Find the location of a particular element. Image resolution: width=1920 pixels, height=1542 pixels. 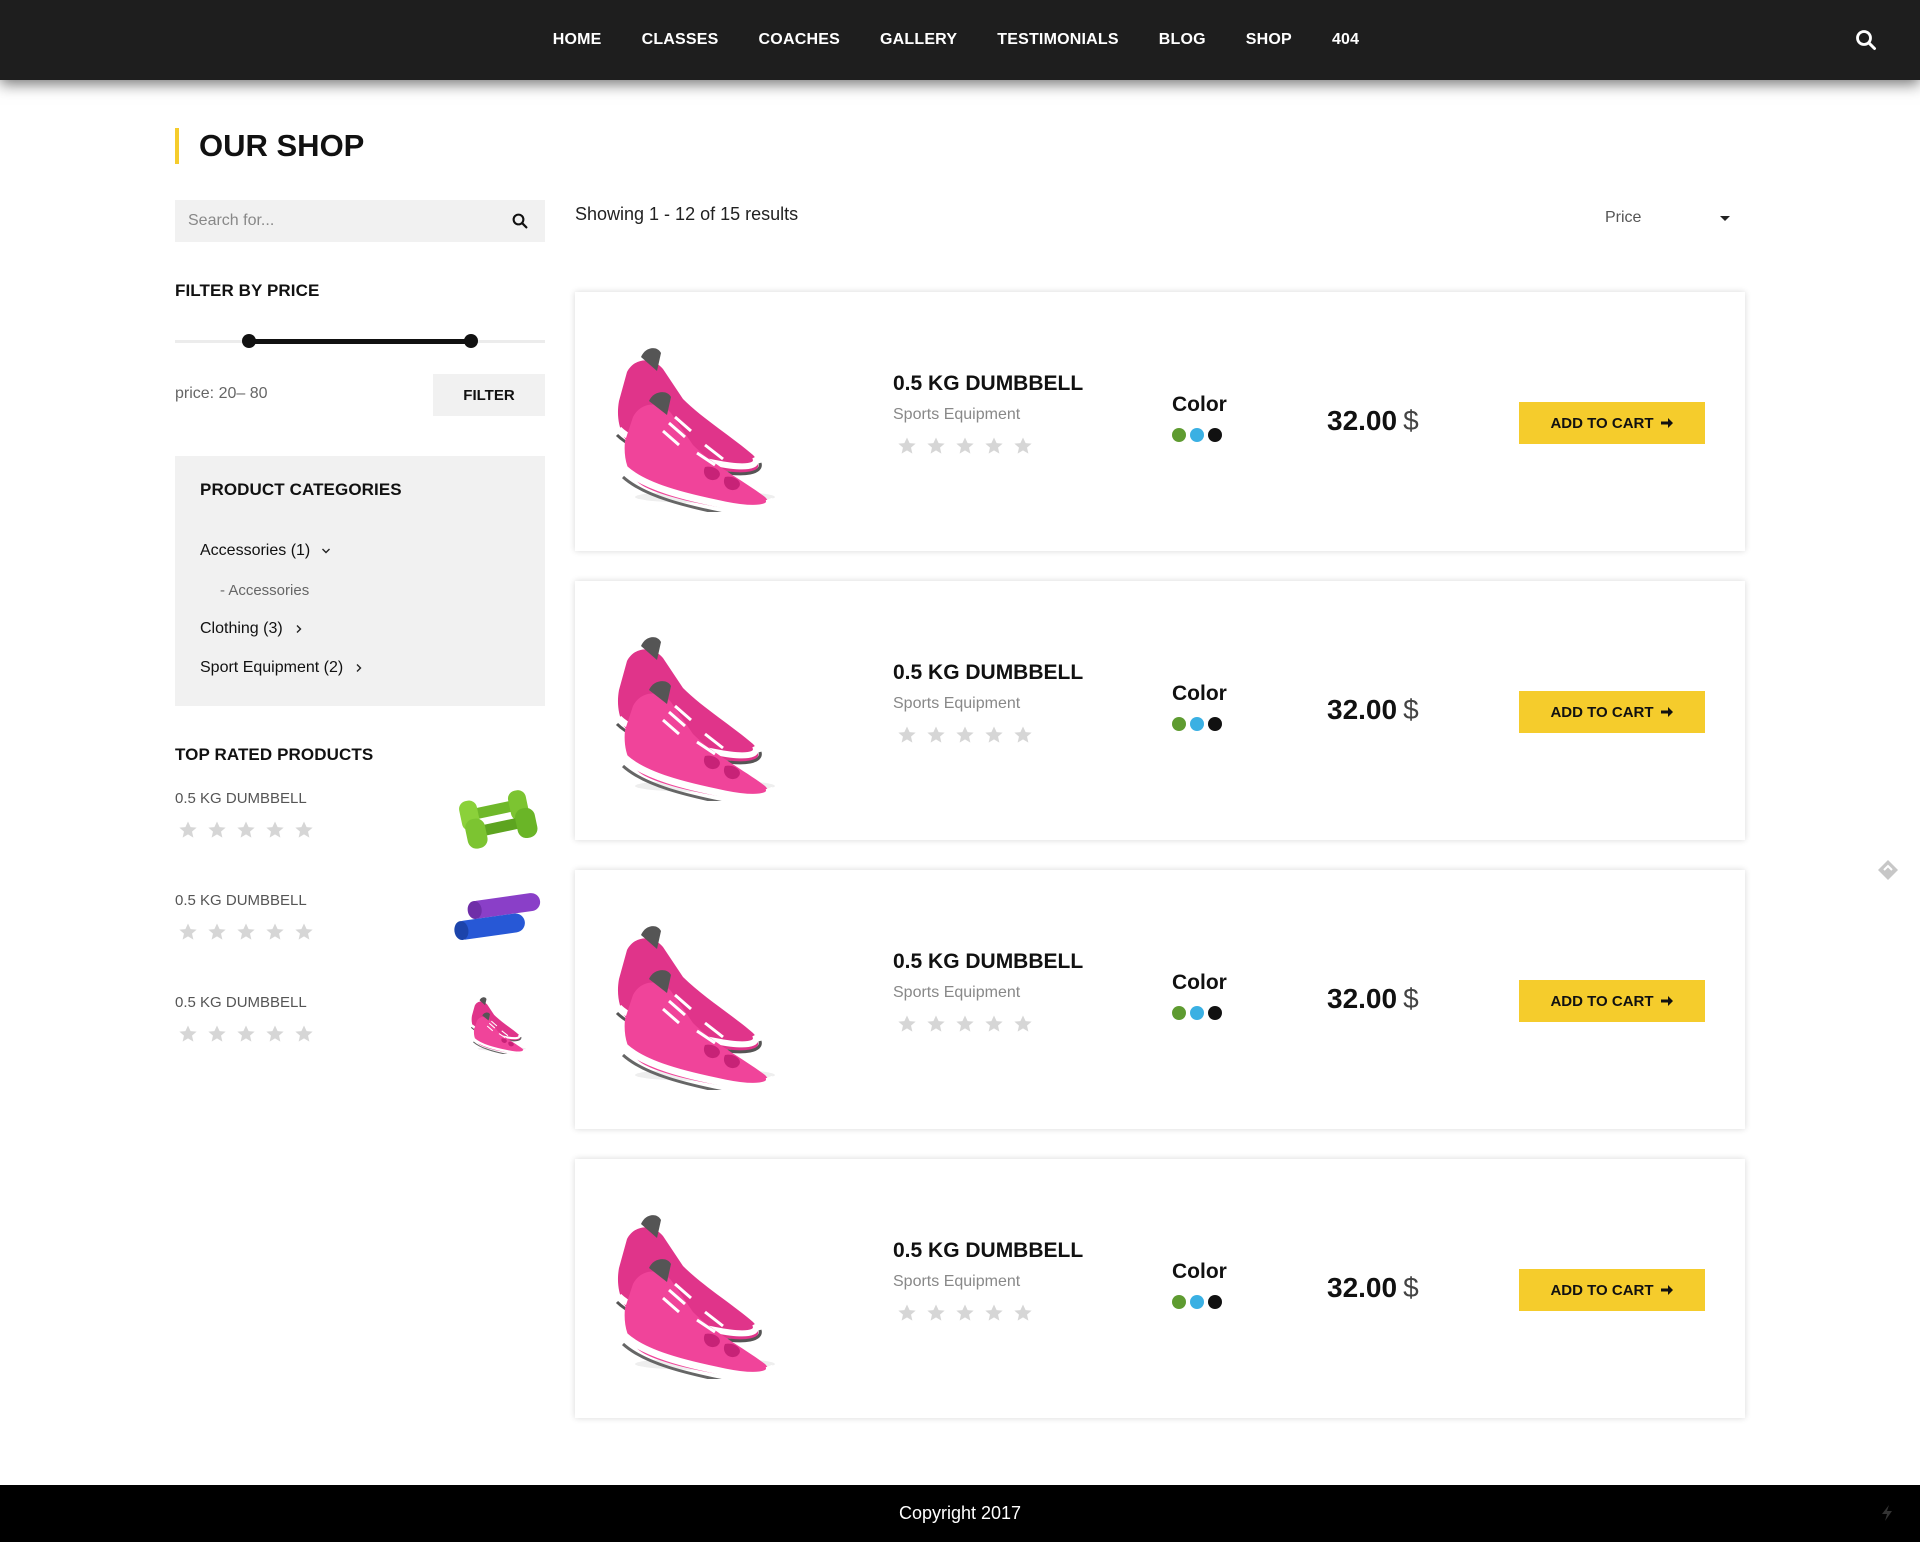

nav-item-blog: BLOG is located at coordinates (1182, 40).